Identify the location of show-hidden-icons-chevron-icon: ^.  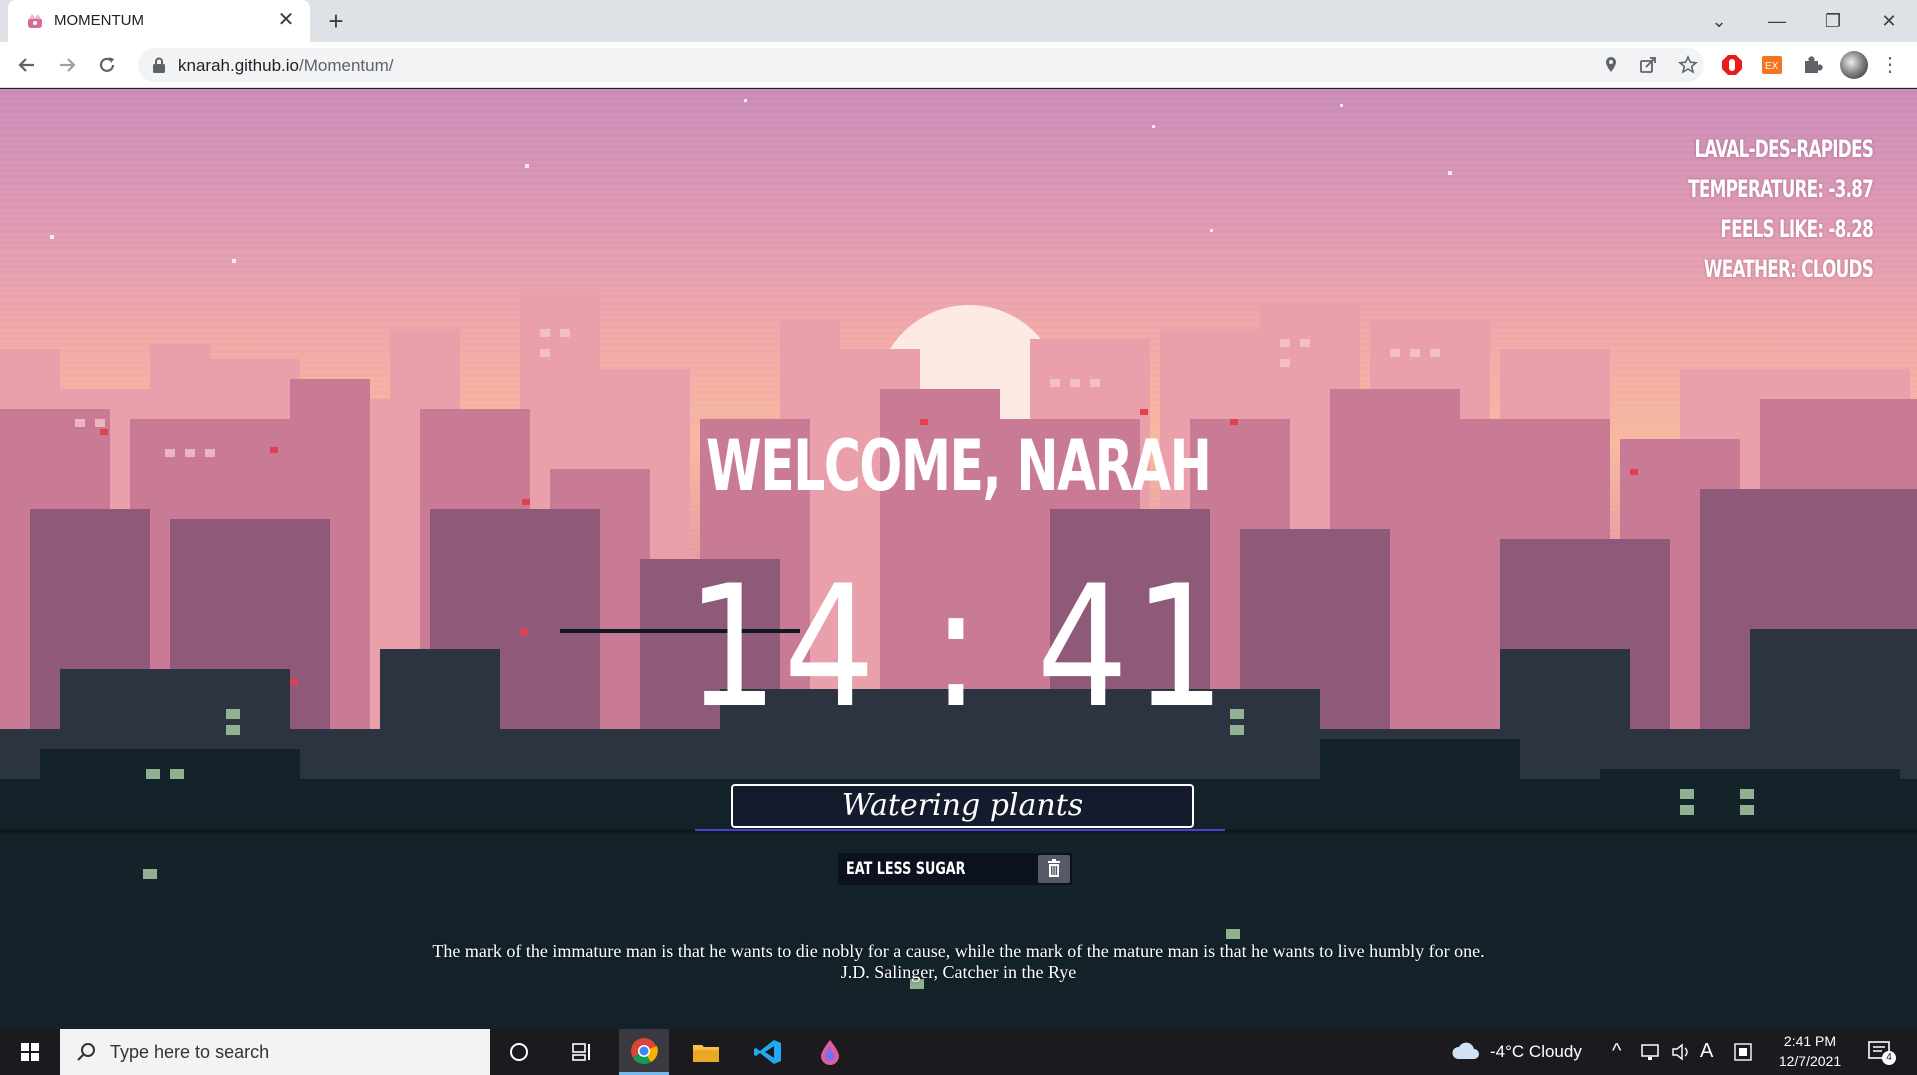
(1616, 1051).